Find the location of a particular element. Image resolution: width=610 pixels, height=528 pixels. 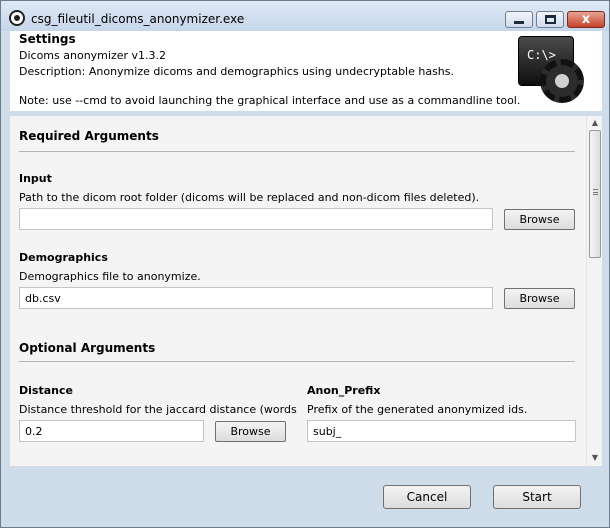

maximize-button is located at coordinates (550, 19).